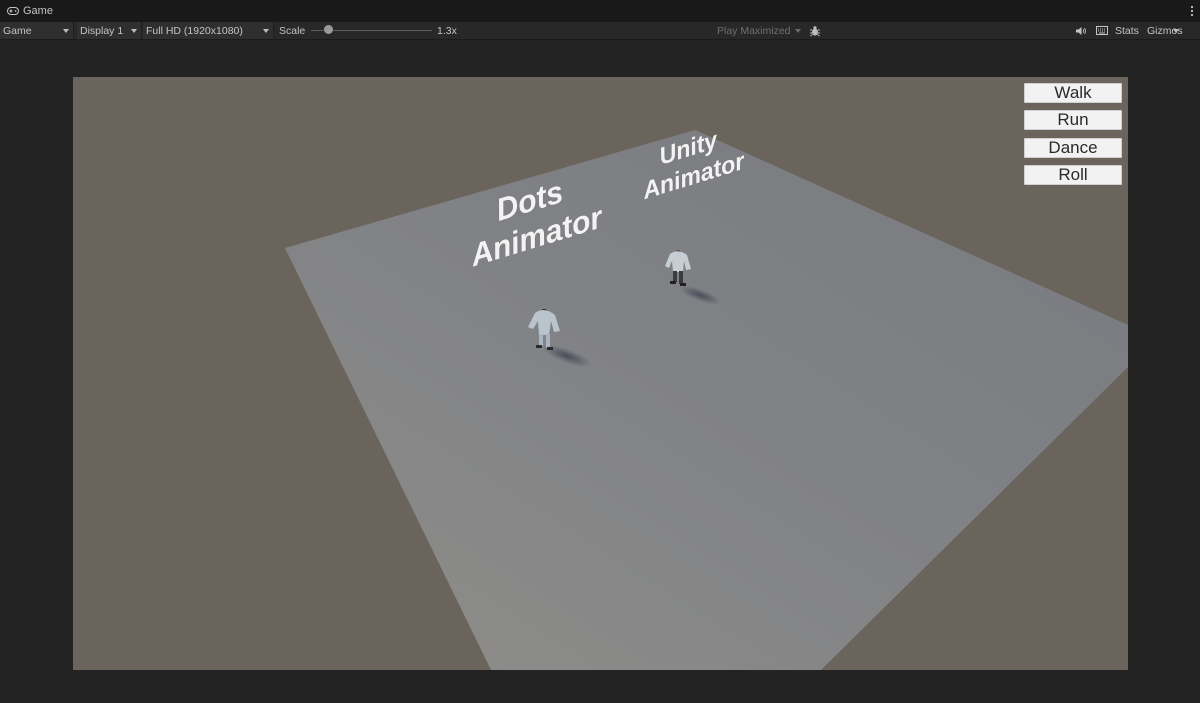 This screenshot has width=1200, height=703. I want to click on game-tab: Game, so click(26, 11).